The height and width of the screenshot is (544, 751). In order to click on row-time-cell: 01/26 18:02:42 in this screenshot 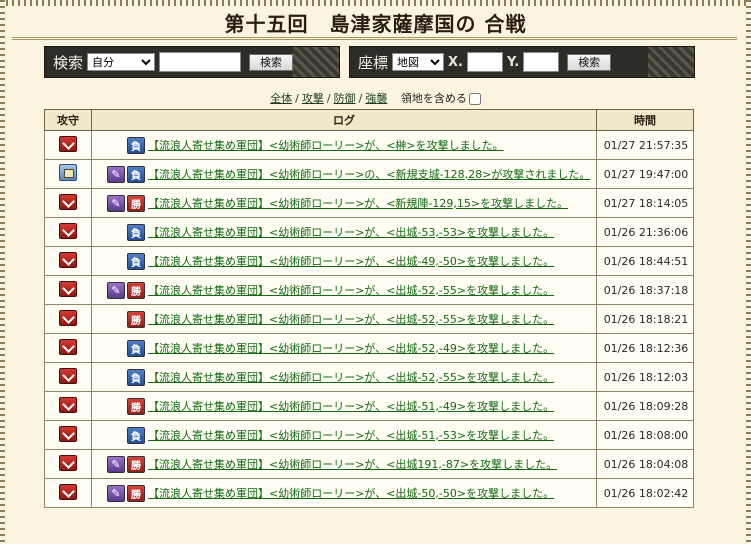, I will do `click(645, 493)`.